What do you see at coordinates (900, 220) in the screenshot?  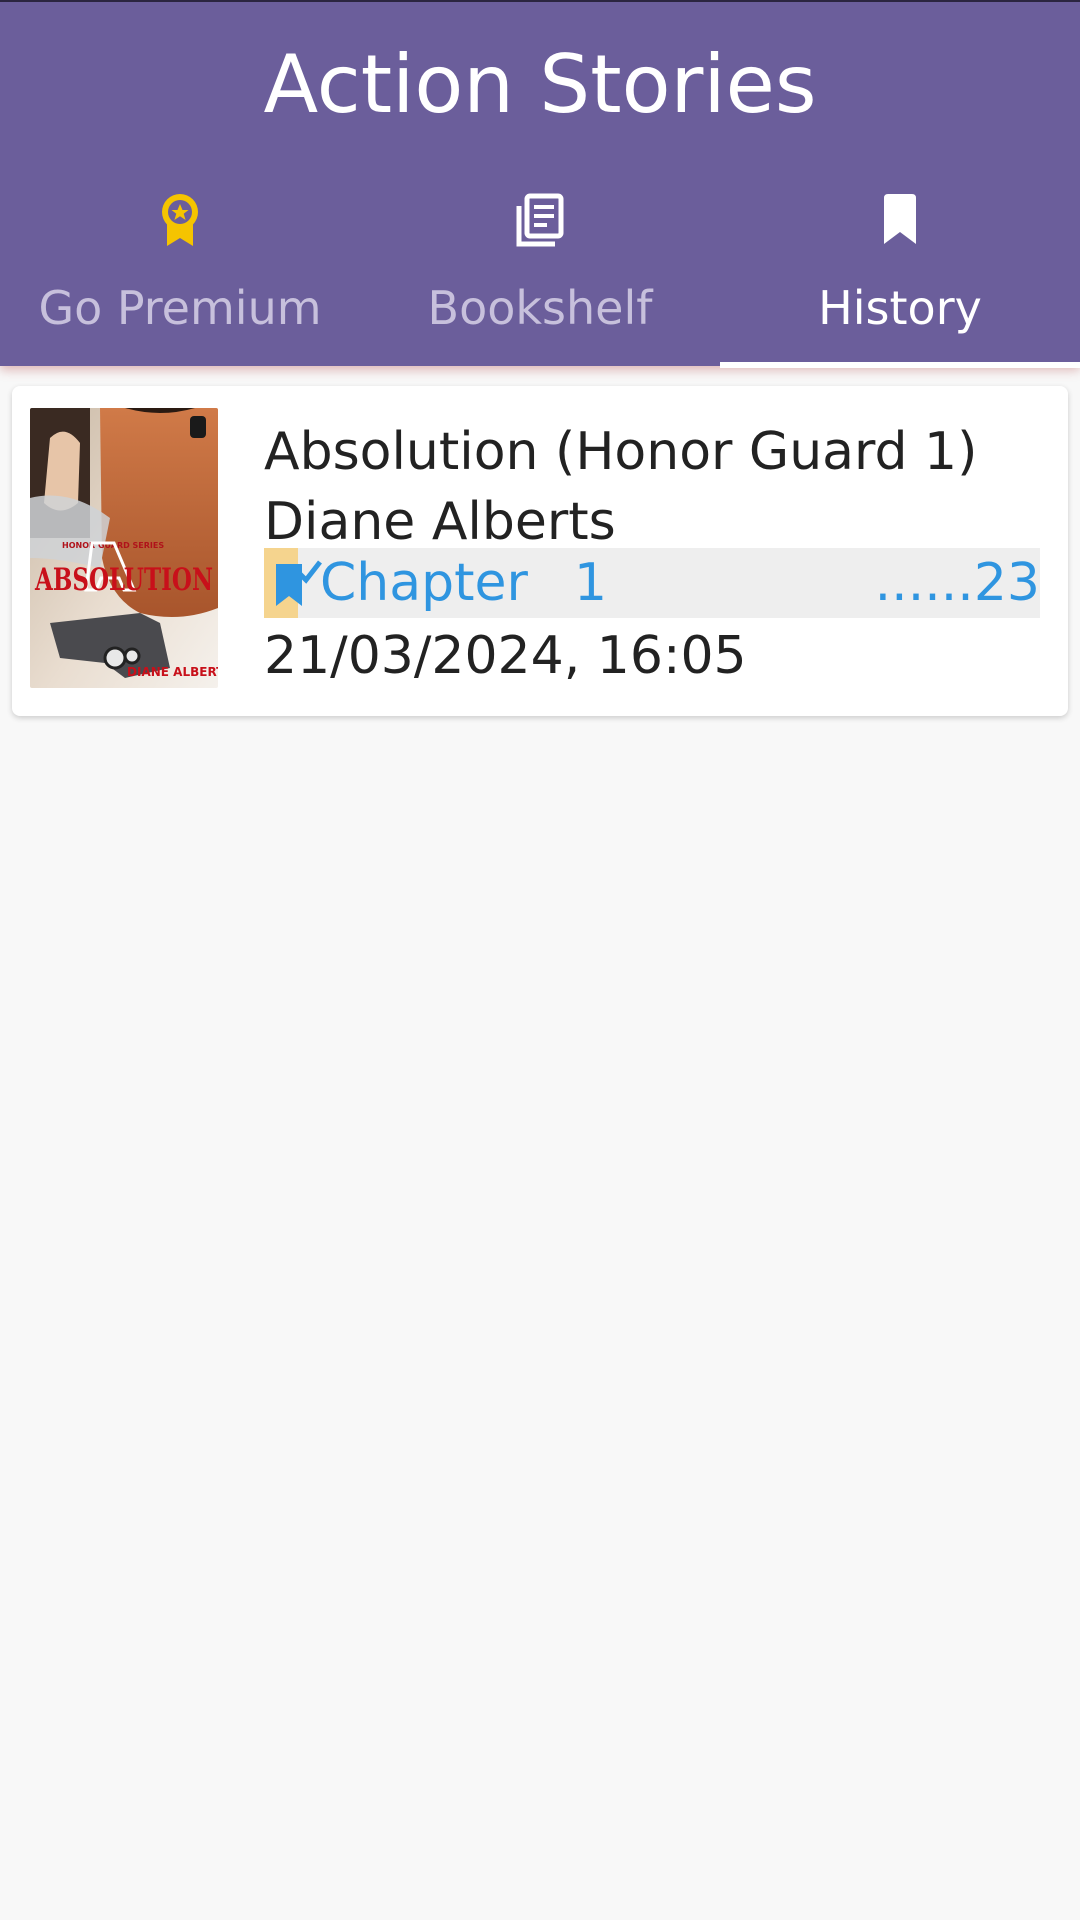 I see `bookmark-icon` at bounding box center [900, 220].